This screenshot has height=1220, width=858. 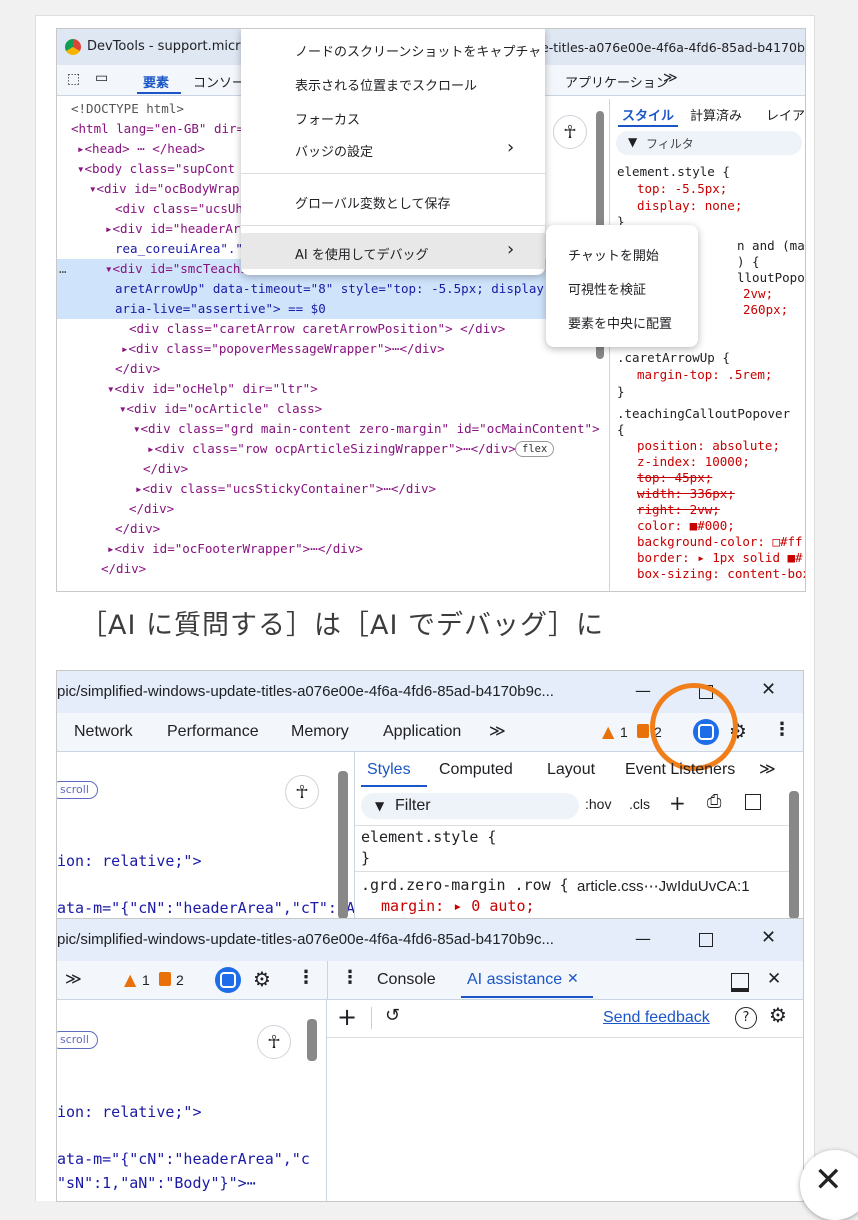 I want to click on dom-line: ▾<div id="ocHelp" dir="ltr">, so click(x=212, y=389).